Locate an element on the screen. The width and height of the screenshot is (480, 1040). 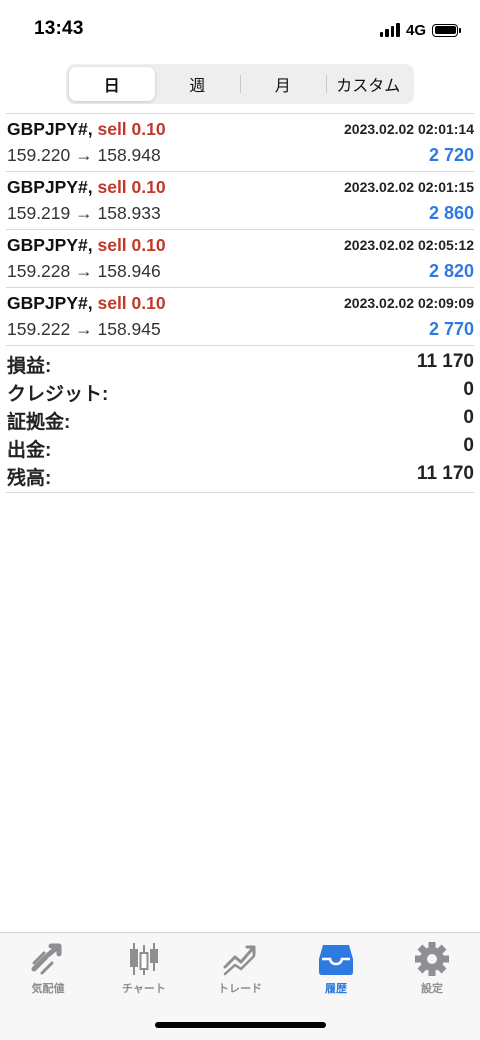
status-bar: 13:43 4G is located at coordinates (240, 28).